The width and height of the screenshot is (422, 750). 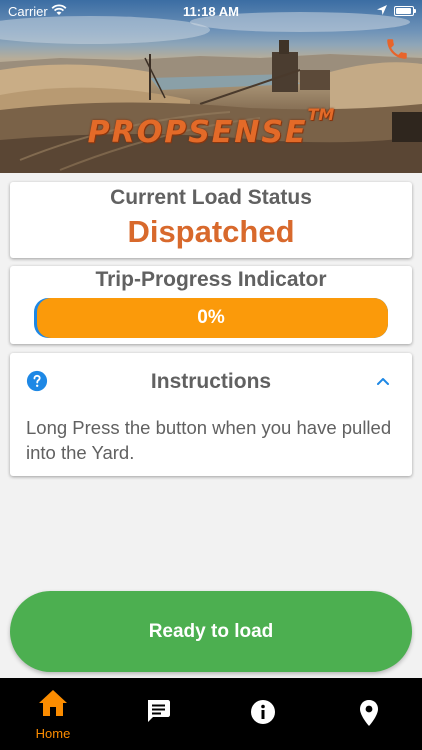 I want to click on brand-logo: PROPSENSETM, so click(x=211, y=127).